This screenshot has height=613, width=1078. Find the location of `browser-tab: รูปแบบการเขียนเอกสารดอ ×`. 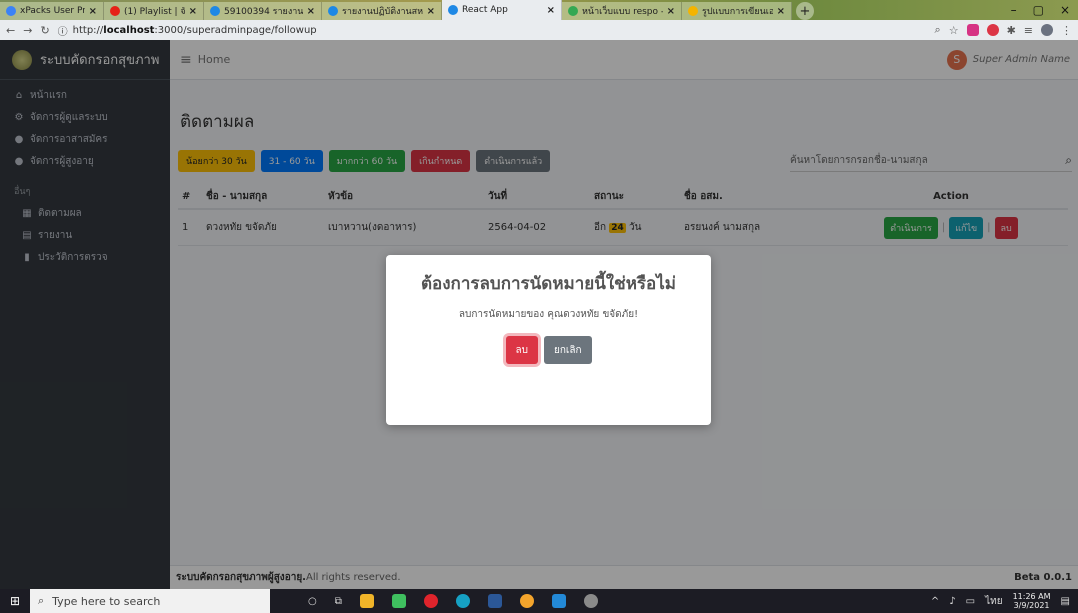

browser-tab: รูปแบบการเขียนเอกสารดอ × is located at coordinates (737, 11).